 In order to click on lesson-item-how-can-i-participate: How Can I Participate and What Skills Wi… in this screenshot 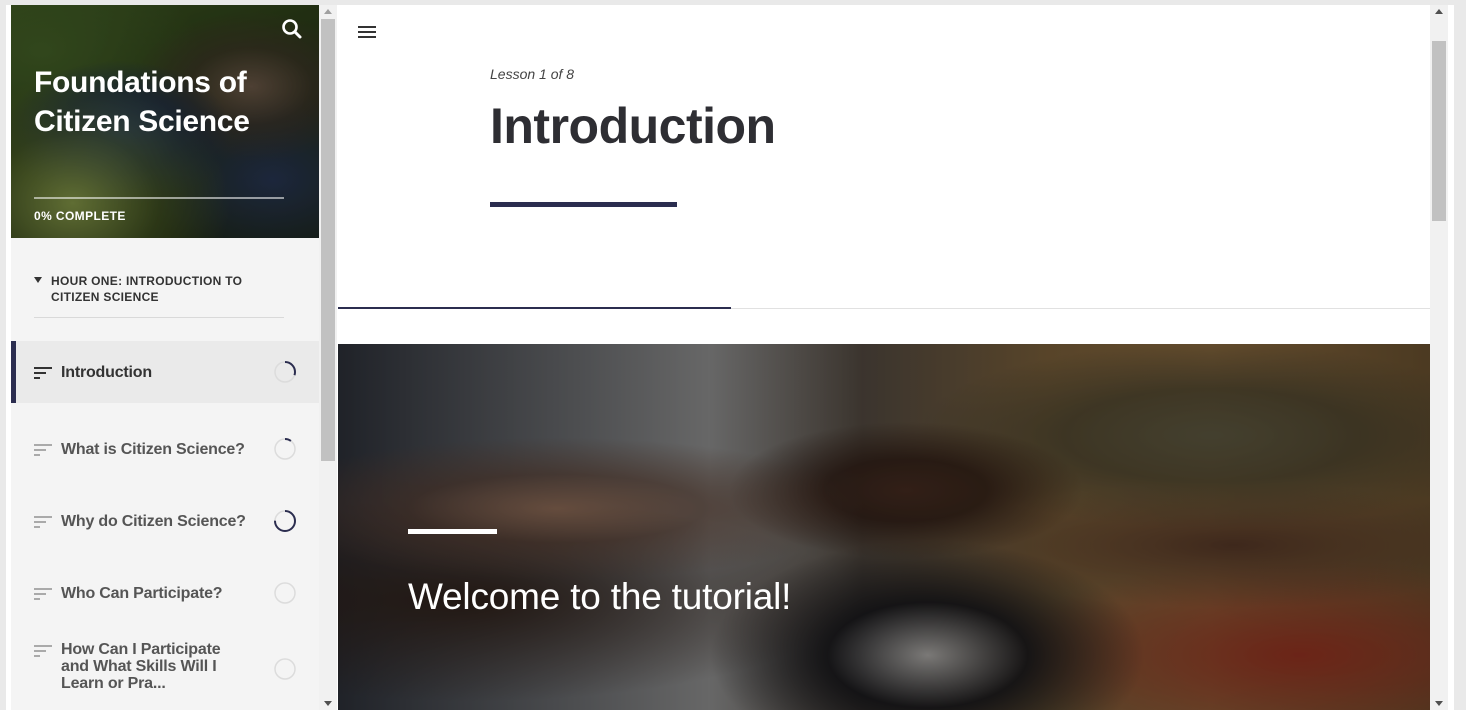, I will do `click(165, 669)`.